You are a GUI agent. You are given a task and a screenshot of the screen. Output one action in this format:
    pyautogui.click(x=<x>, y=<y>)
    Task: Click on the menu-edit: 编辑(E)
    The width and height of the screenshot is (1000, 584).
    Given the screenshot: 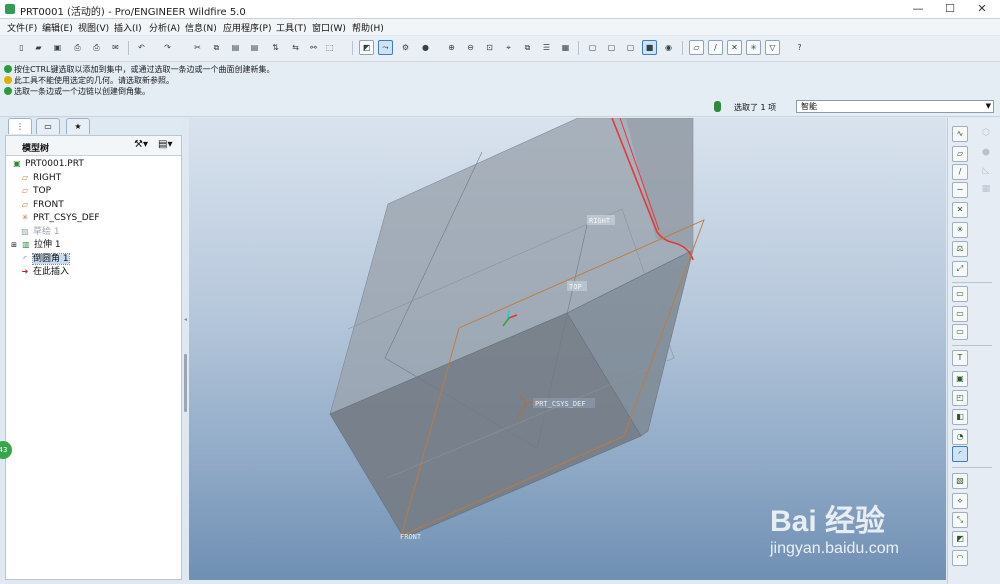 What is the action you would take?
    pyautogui.click(x=57, y=27)
    